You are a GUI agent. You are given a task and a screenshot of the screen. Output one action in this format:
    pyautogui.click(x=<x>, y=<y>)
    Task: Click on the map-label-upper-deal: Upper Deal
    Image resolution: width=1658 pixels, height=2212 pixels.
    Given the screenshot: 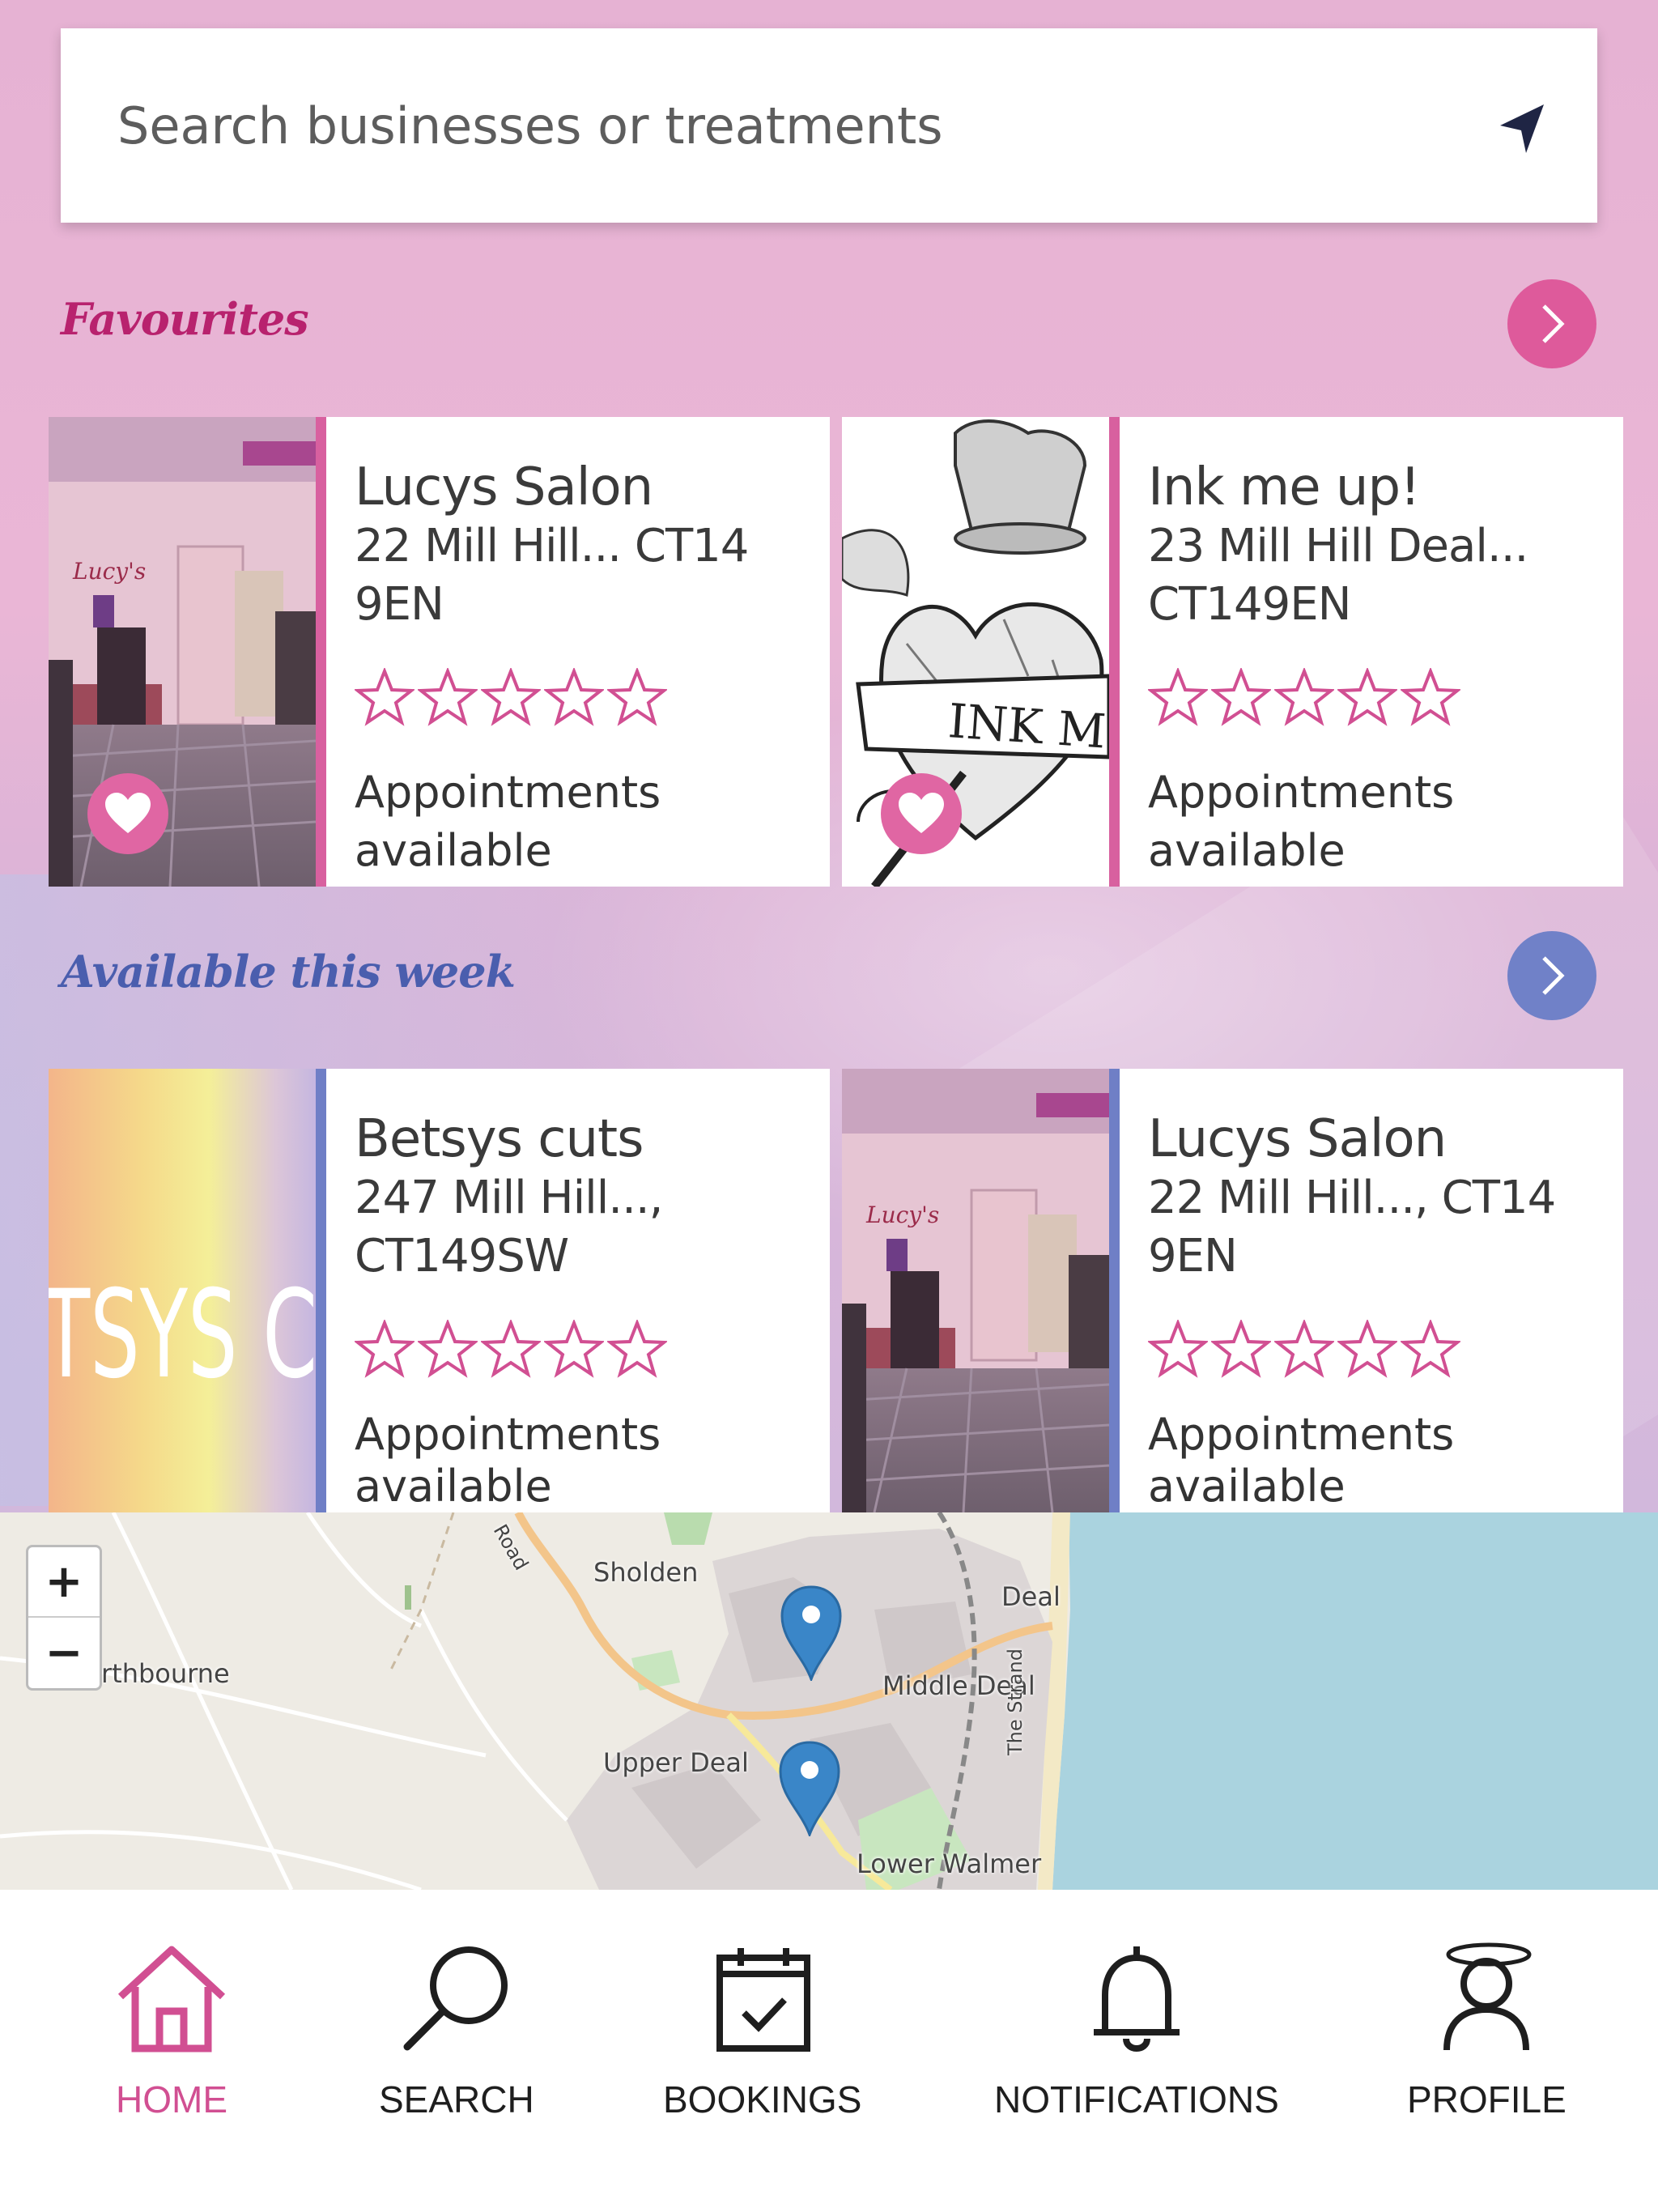 What is the action you would take?
    pyautogui.click(x=676, y=1763)
    